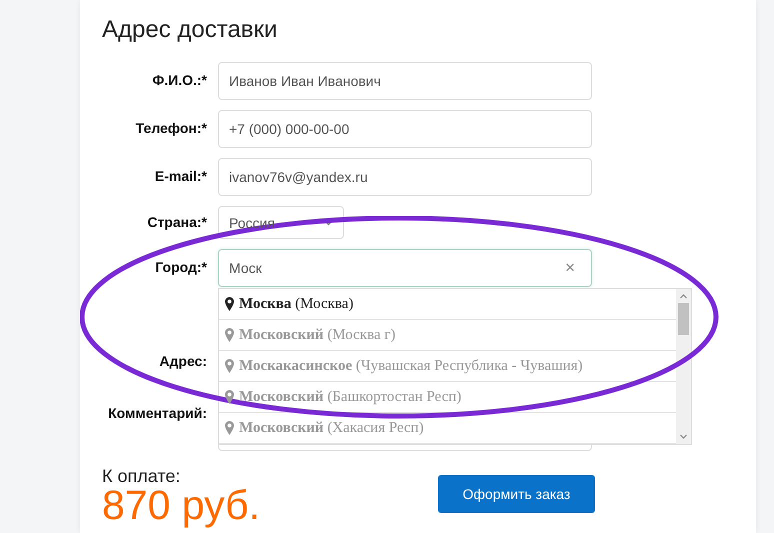 The height and width of the screenshot is (533, 774). Describe the element at coordinates (683, 319) in the screenshot. I see `scroll-thumb` at that location.